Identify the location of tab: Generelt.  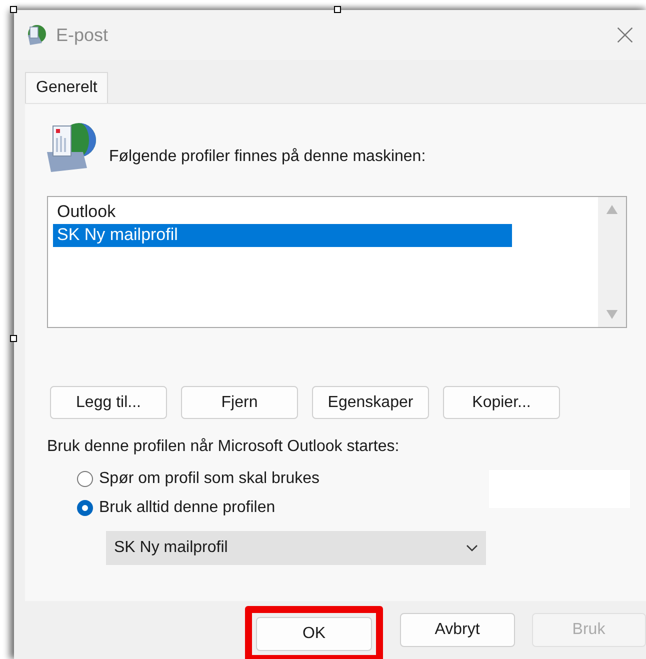
(66, 87).